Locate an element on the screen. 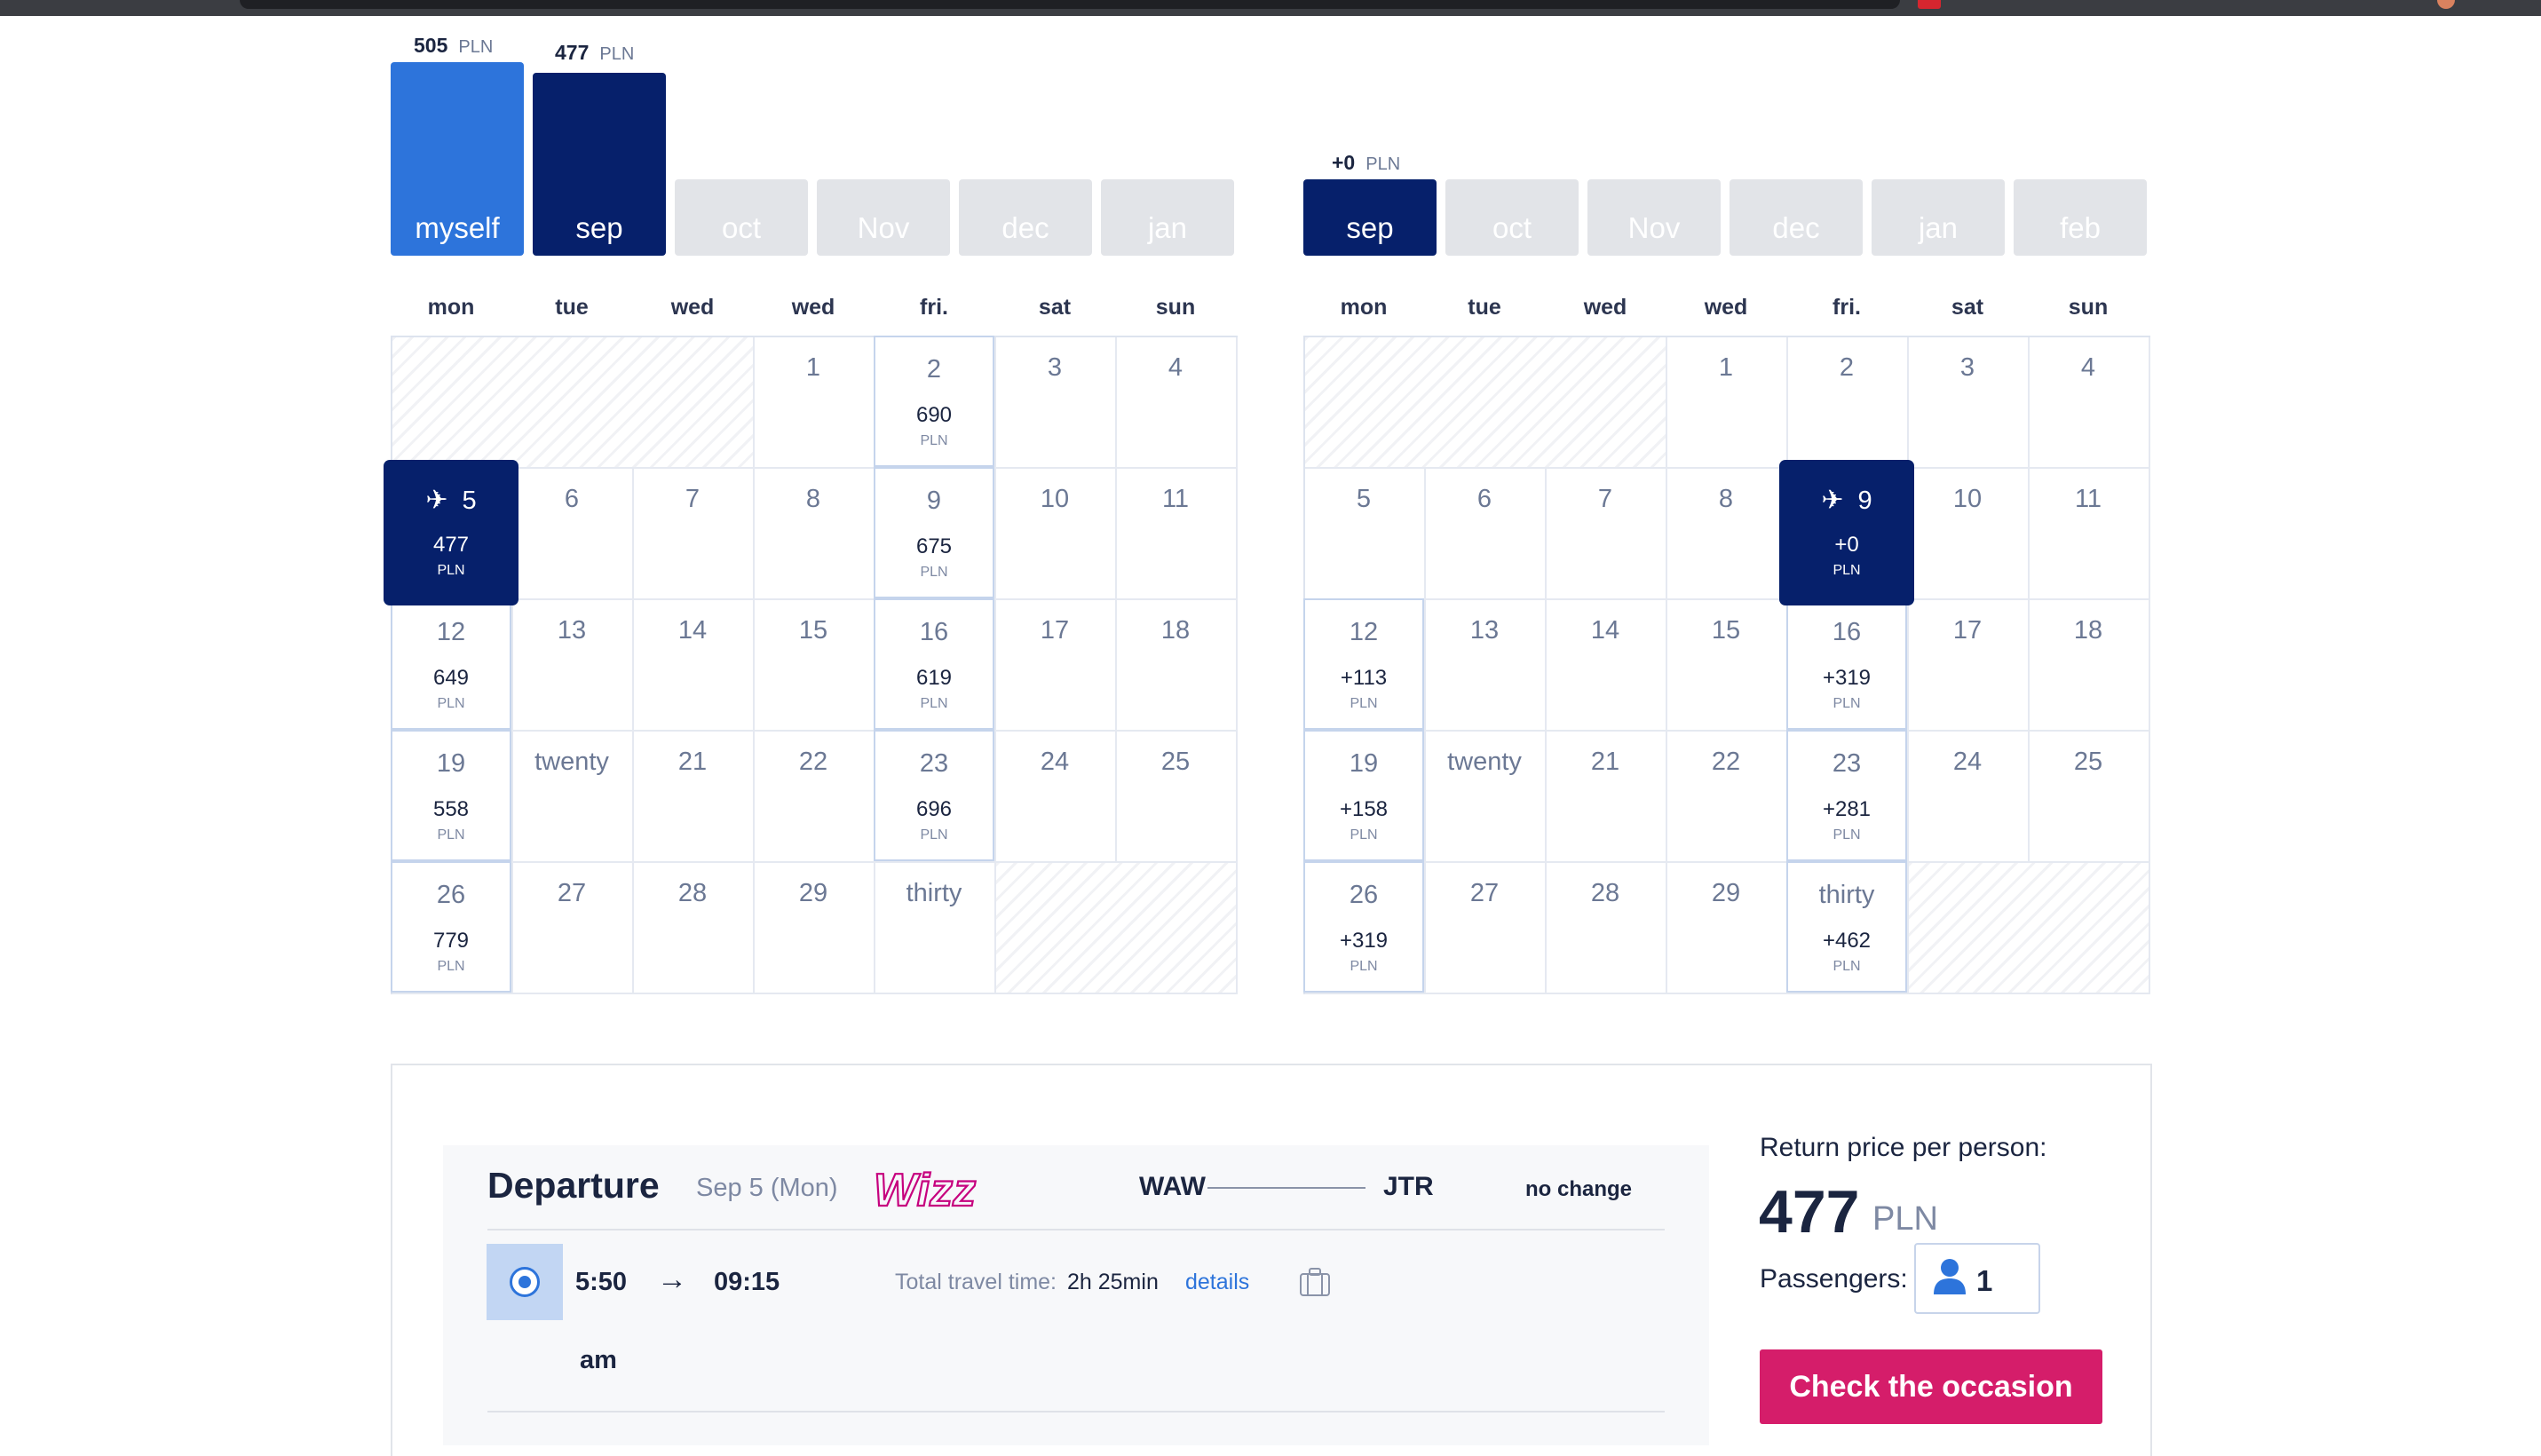 The image size is (2541, 1456). address-bar is located at coordinates (1070, 4).